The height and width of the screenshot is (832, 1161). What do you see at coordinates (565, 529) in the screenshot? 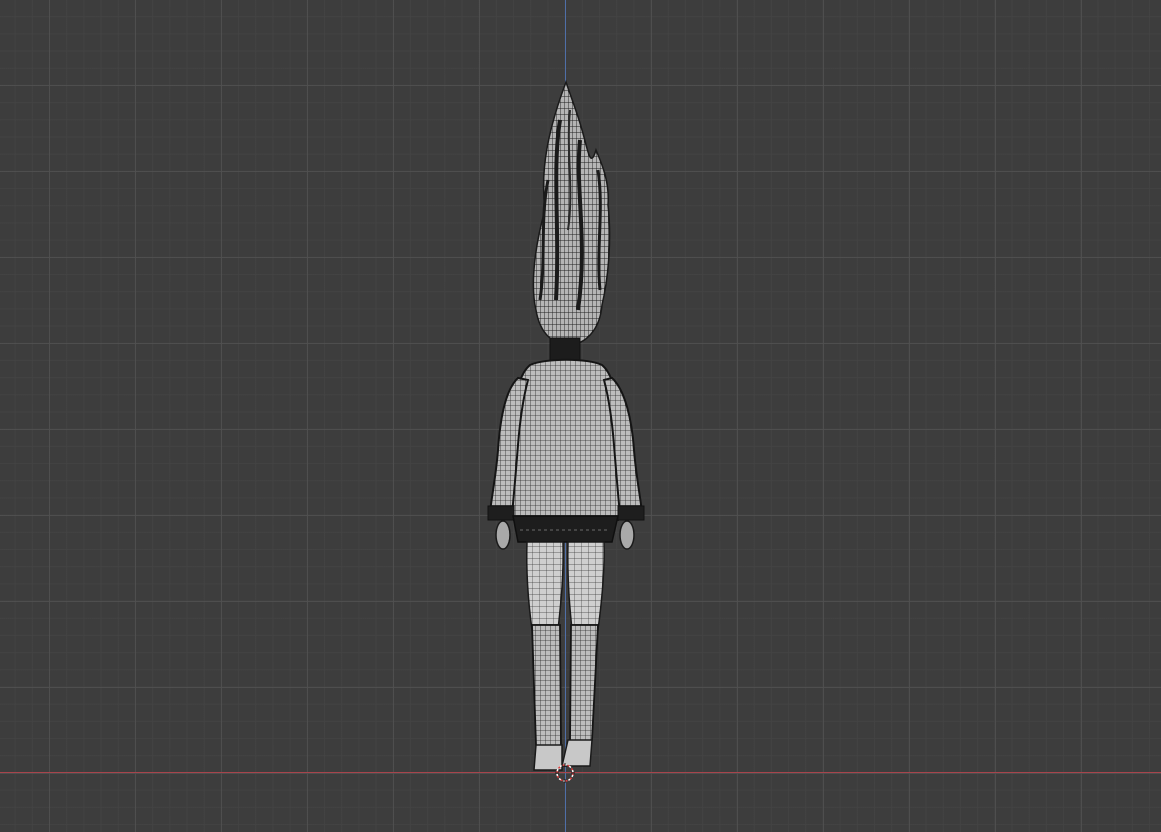
I see `skirt-mesh` at bounding box center [565, 529].